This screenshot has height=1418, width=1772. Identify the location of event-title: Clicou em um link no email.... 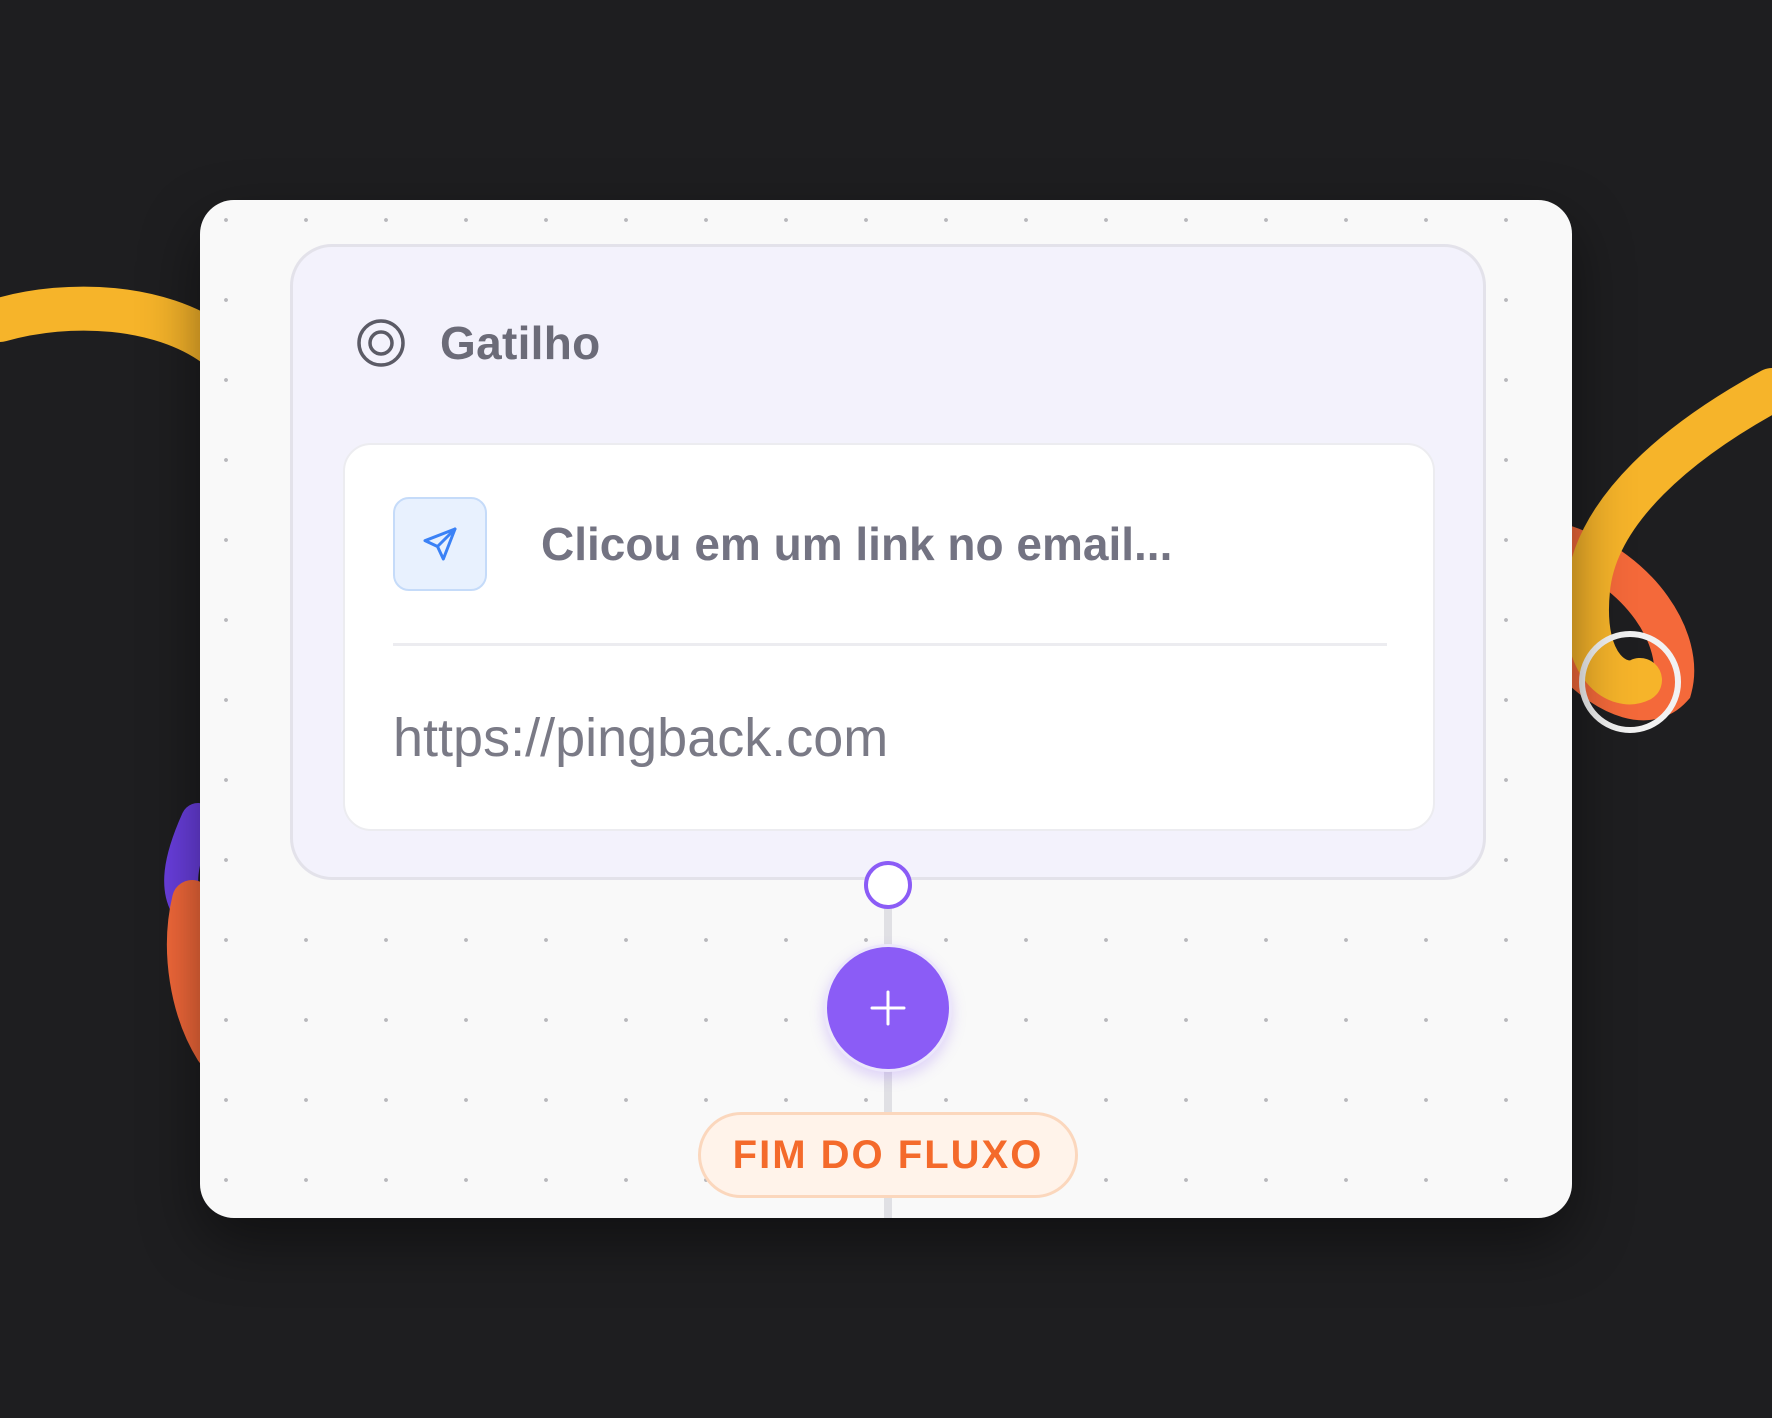
(857, 544).